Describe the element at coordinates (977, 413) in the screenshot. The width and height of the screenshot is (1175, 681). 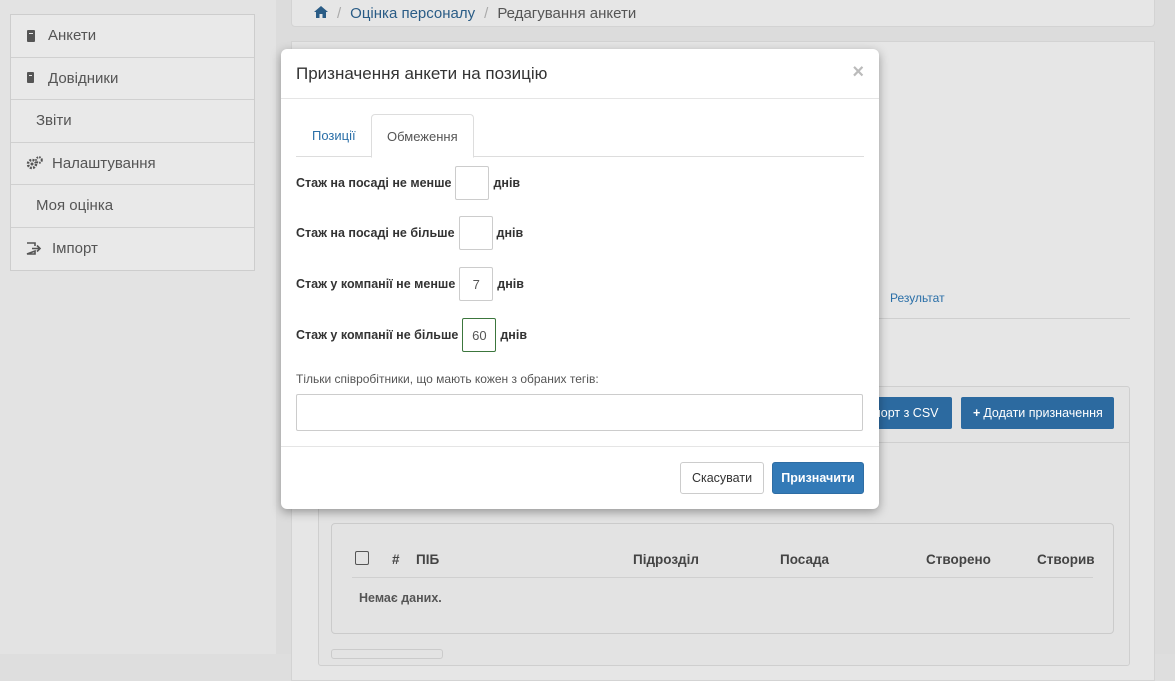
I see `plus-icon: +` at that location.